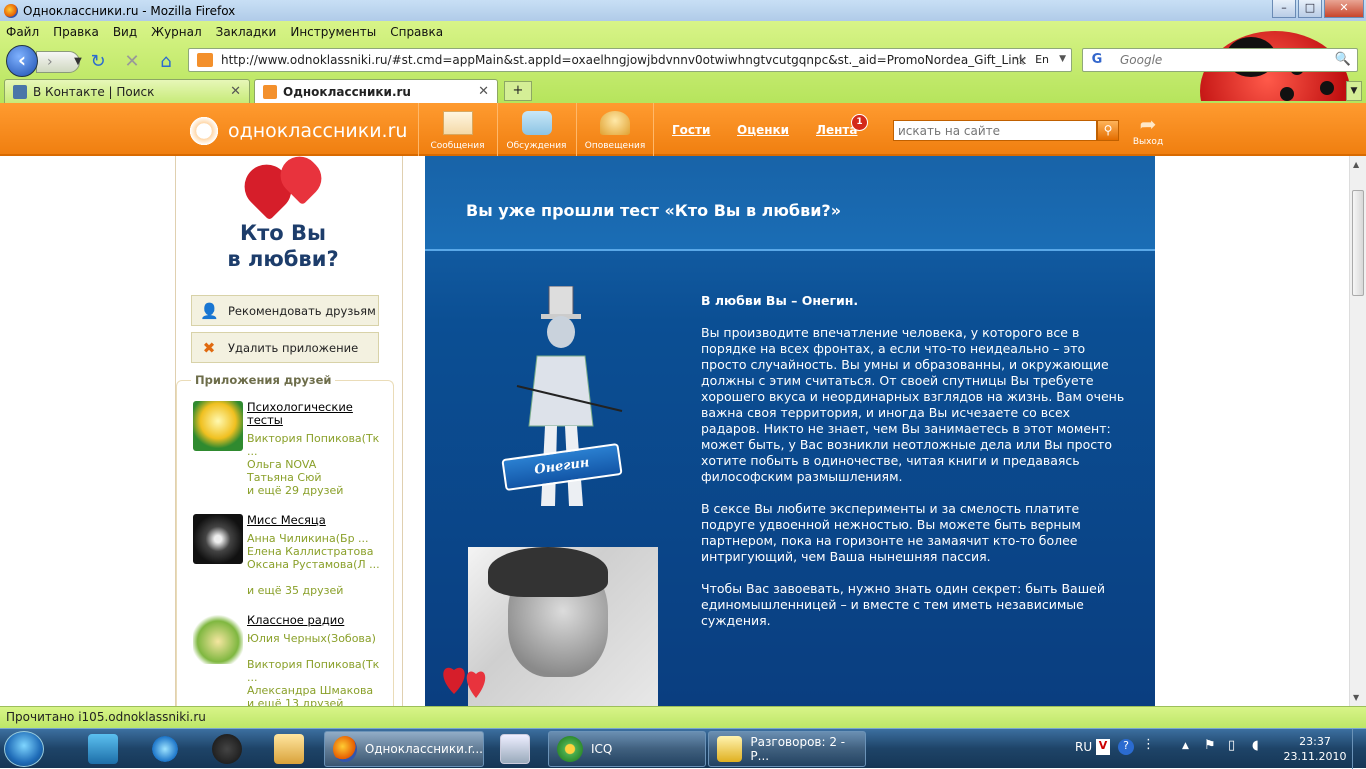  I want to click on show-desktop-button, so click(1359, 749).